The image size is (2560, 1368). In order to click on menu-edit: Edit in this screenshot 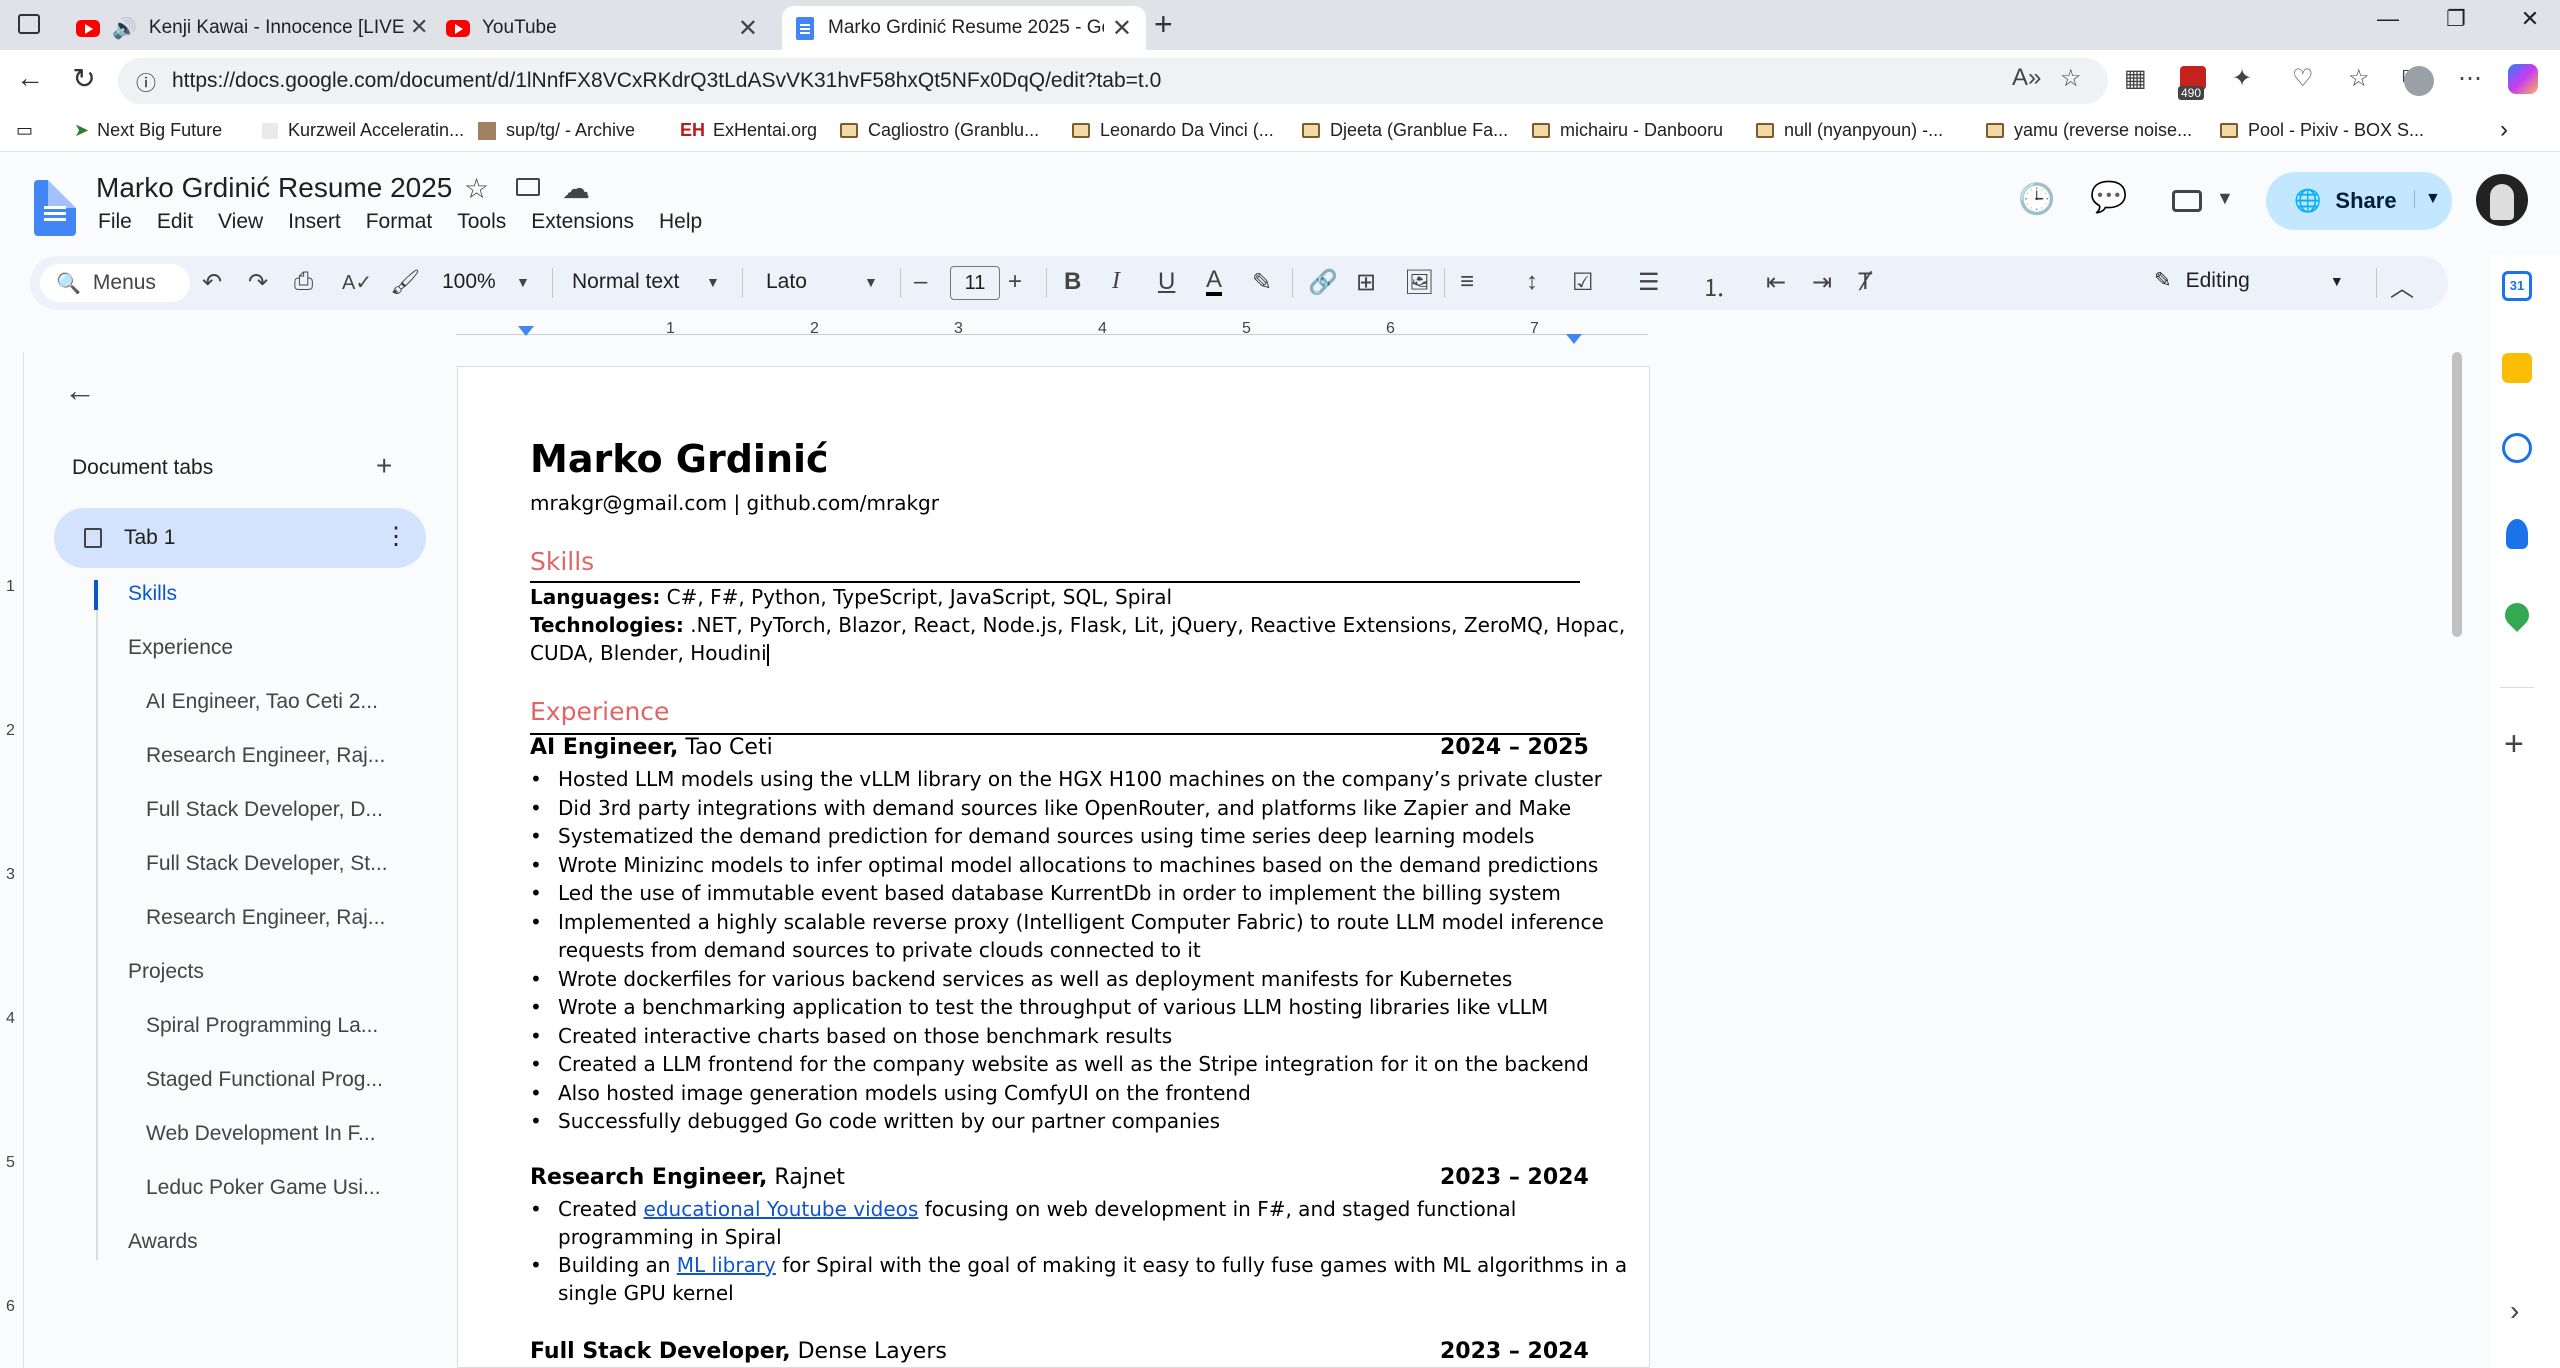, I will do `click(180, 222)`.